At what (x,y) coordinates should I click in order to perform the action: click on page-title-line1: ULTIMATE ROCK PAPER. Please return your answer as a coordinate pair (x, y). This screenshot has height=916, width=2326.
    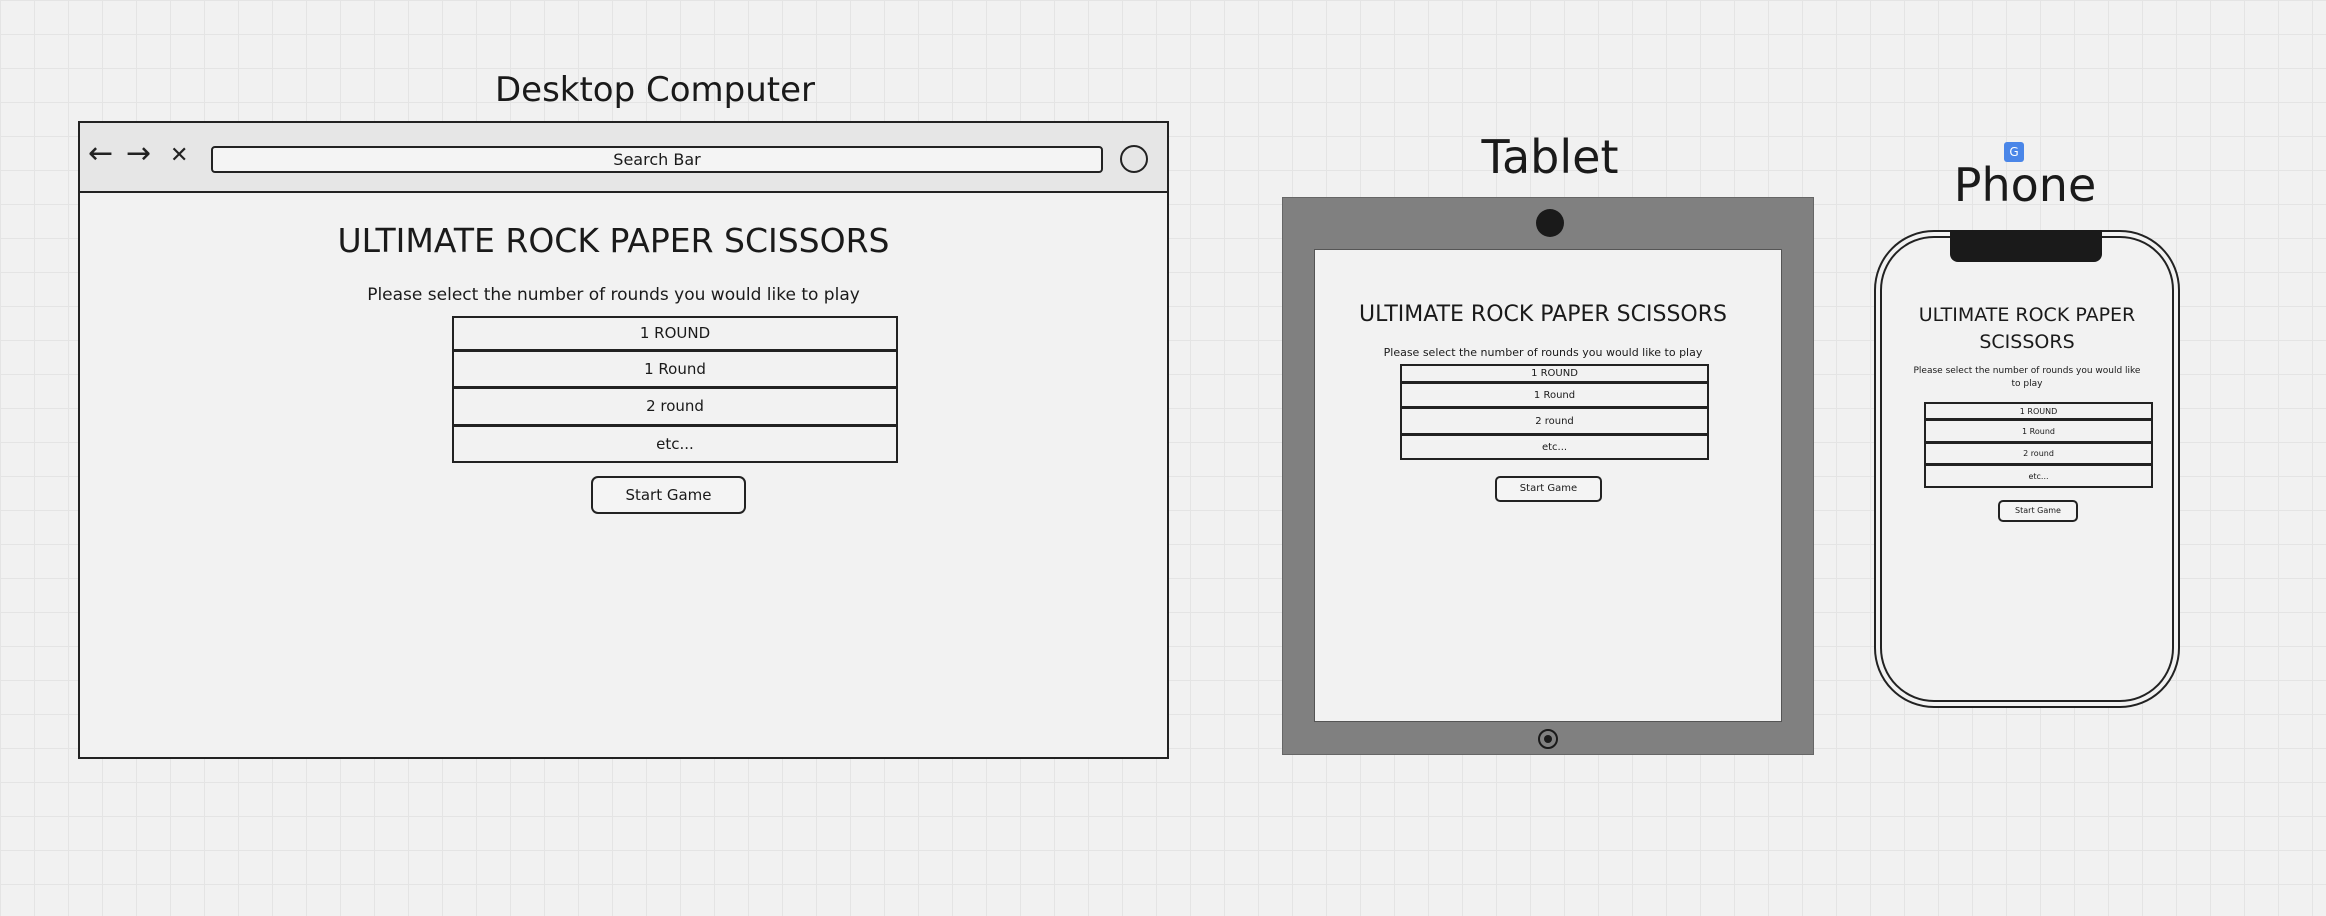
    Looking at the image, I should click on (2027, 315).